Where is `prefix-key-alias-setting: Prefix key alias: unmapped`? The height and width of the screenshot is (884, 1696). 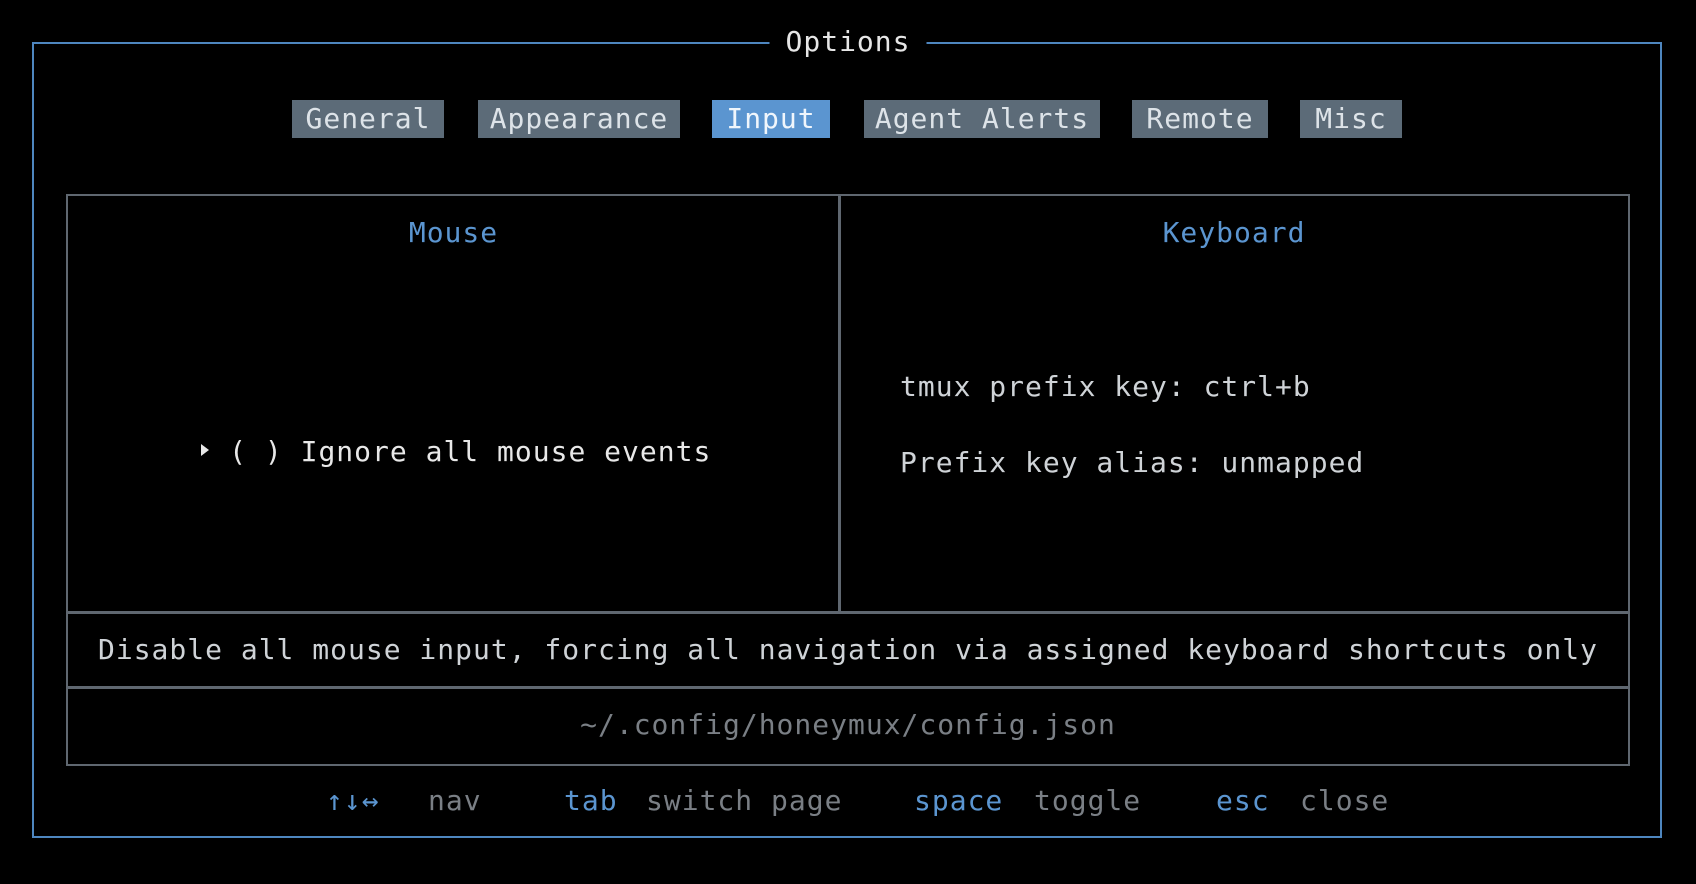 prefix-key-alias-setting: Prefix key alias: unmapped is located at coordinates (1132, 462).